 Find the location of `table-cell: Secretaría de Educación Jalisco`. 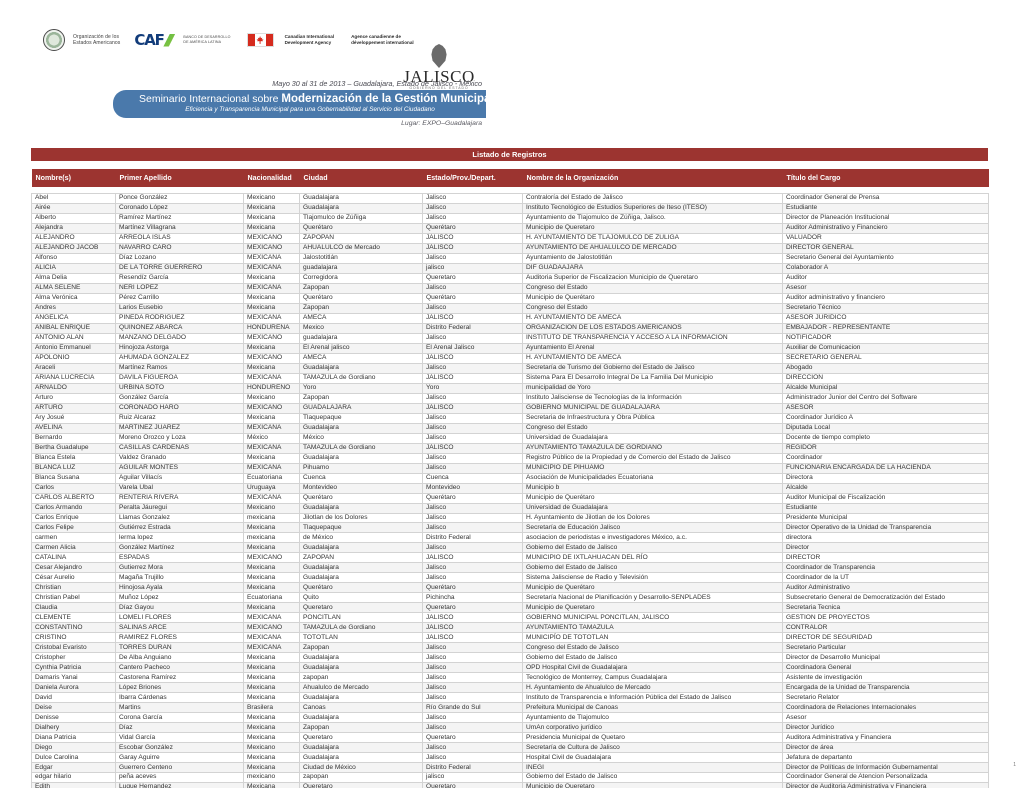

table-cell: Secretaría de Educación Jalisco is located at coordinates (652, 528).